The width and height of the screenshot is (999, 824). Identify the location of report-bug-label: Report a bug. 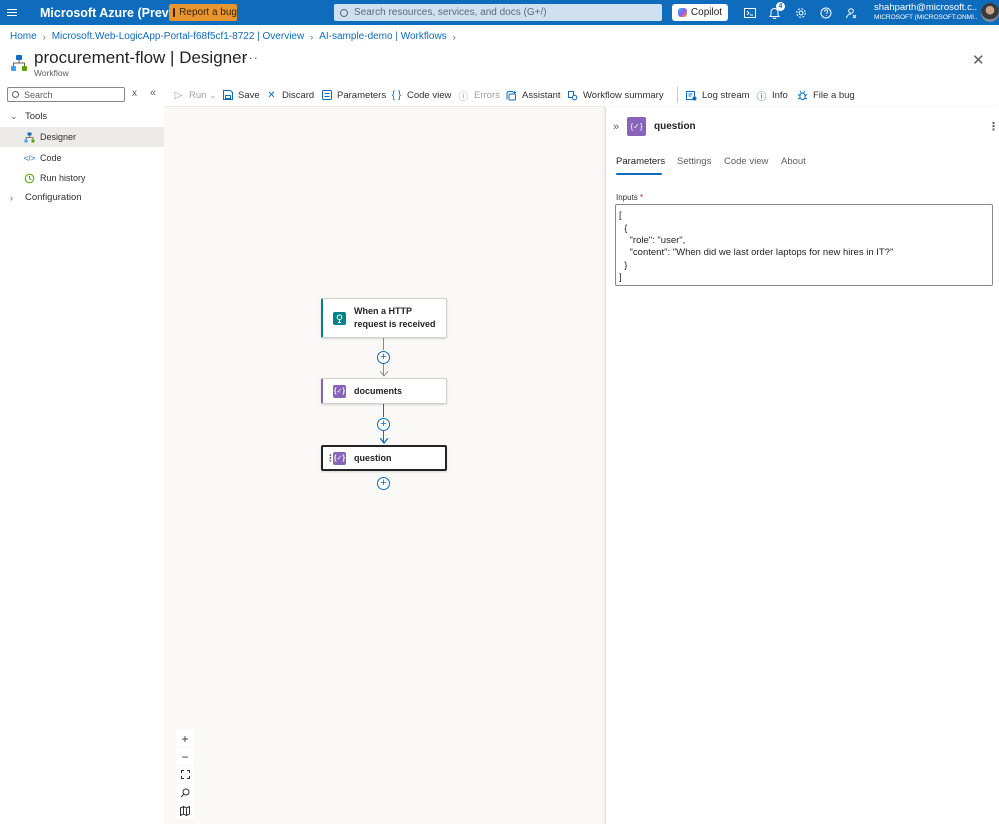
(208, 12).